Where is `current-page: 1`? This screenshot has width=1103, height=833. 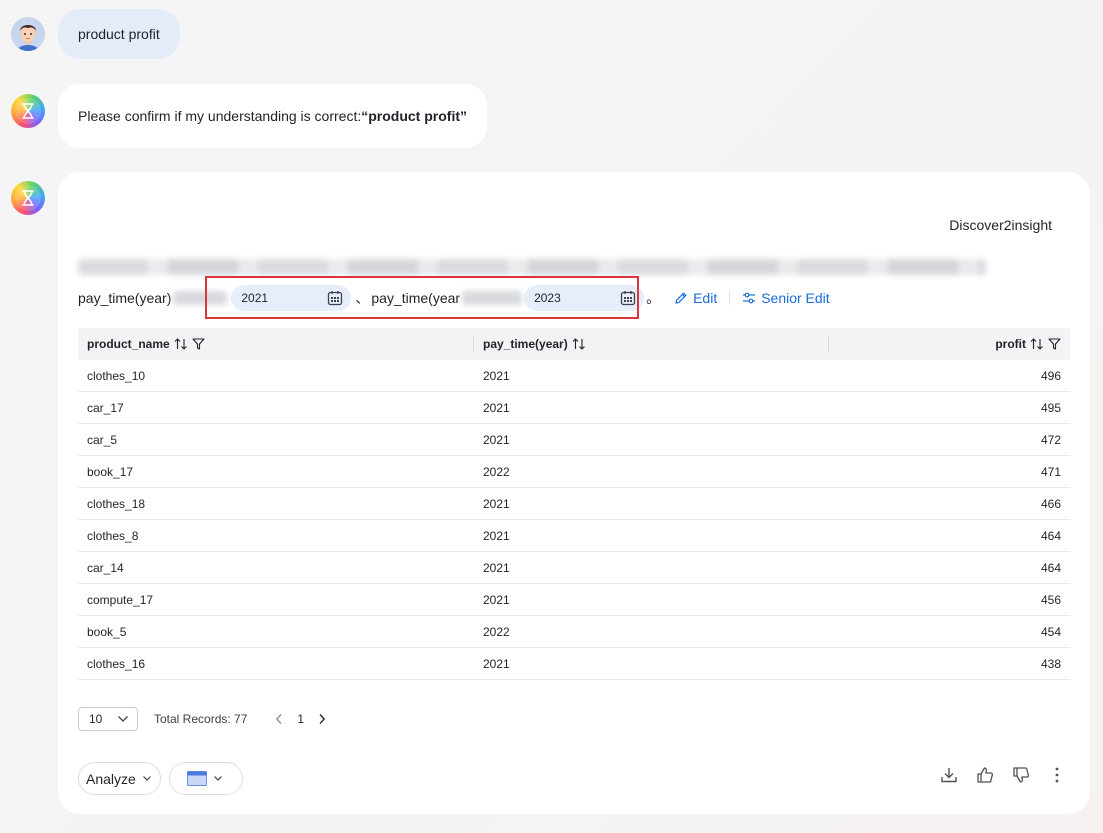
current-page: 1 is located at coordinates (300, 719).